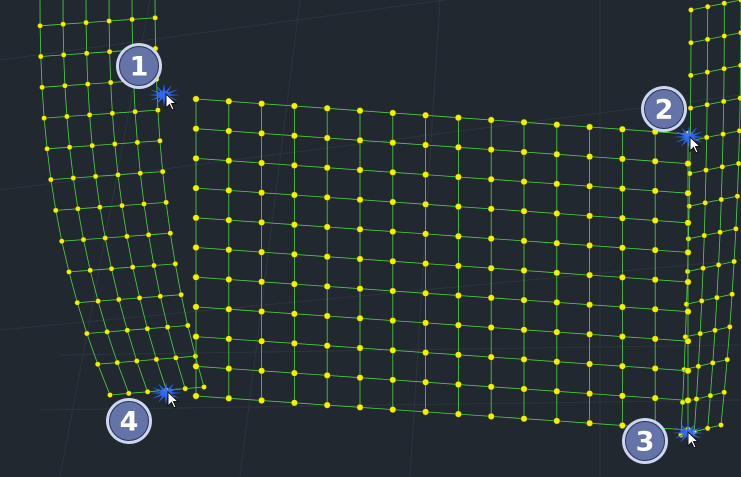 This screenshot has width=741, height=477. I want to click on snap-marker-icon, so click(689, 137).